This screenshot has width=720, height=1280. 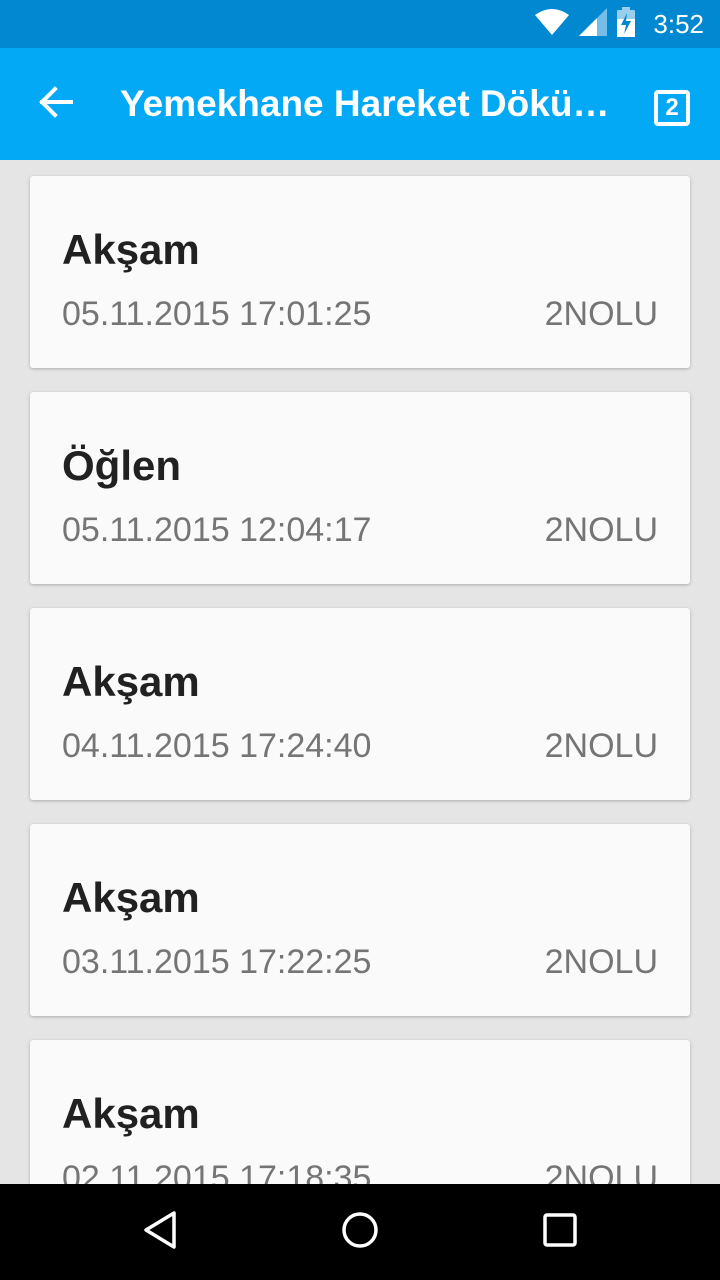 I want to click on back-triangle-icon, so click(x=160, y=1232).